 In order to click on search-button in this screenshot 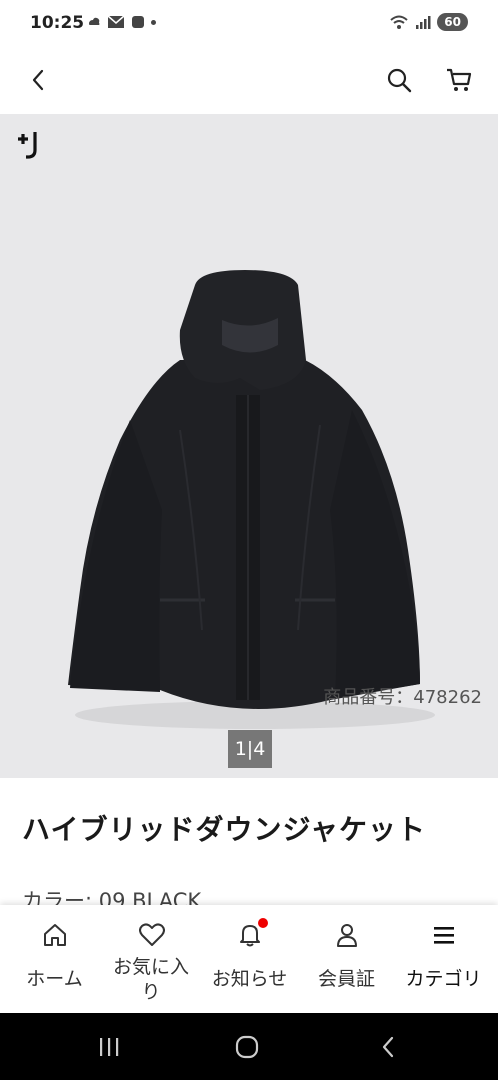, I will do `click(399, 80)`.